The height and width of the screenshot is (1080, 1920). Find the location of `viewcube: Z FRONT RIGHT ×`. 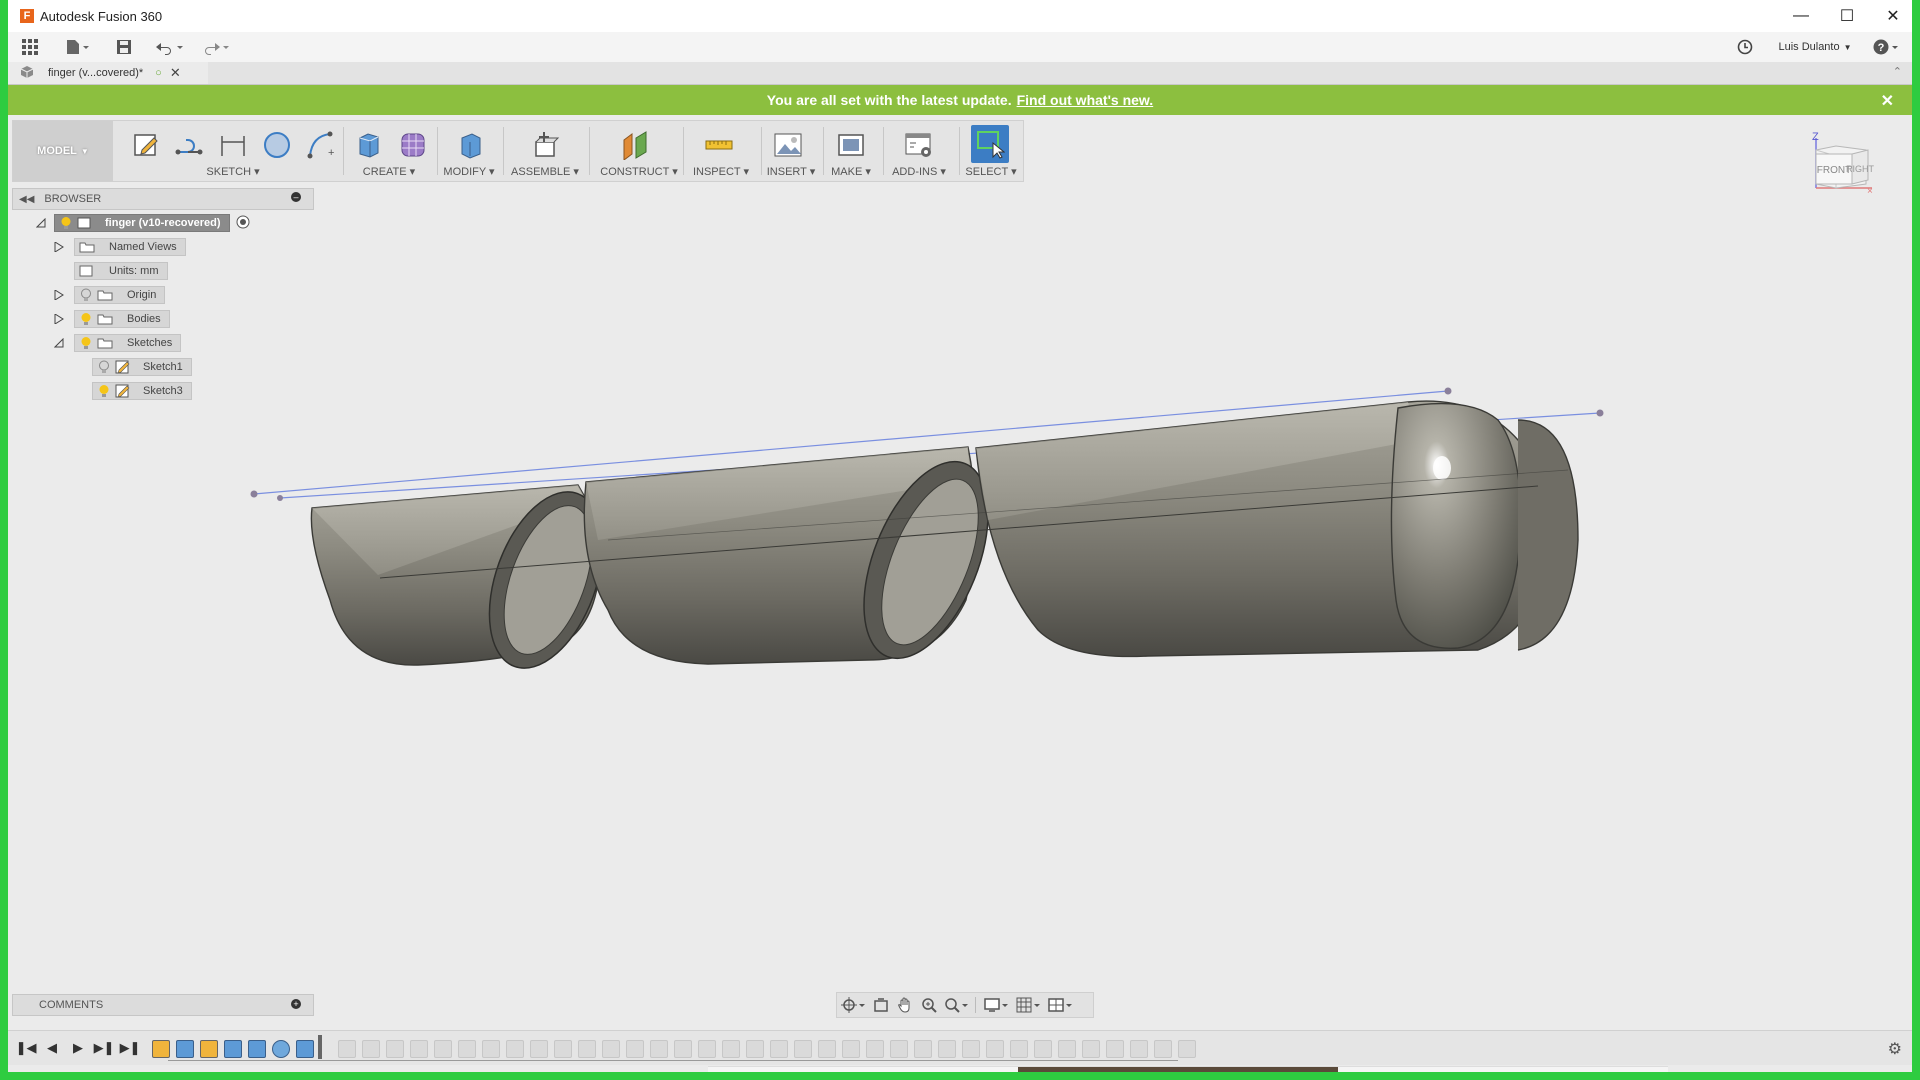

viewcube: Z FRONT RIGHT × is located at coordinates (1849, 173).